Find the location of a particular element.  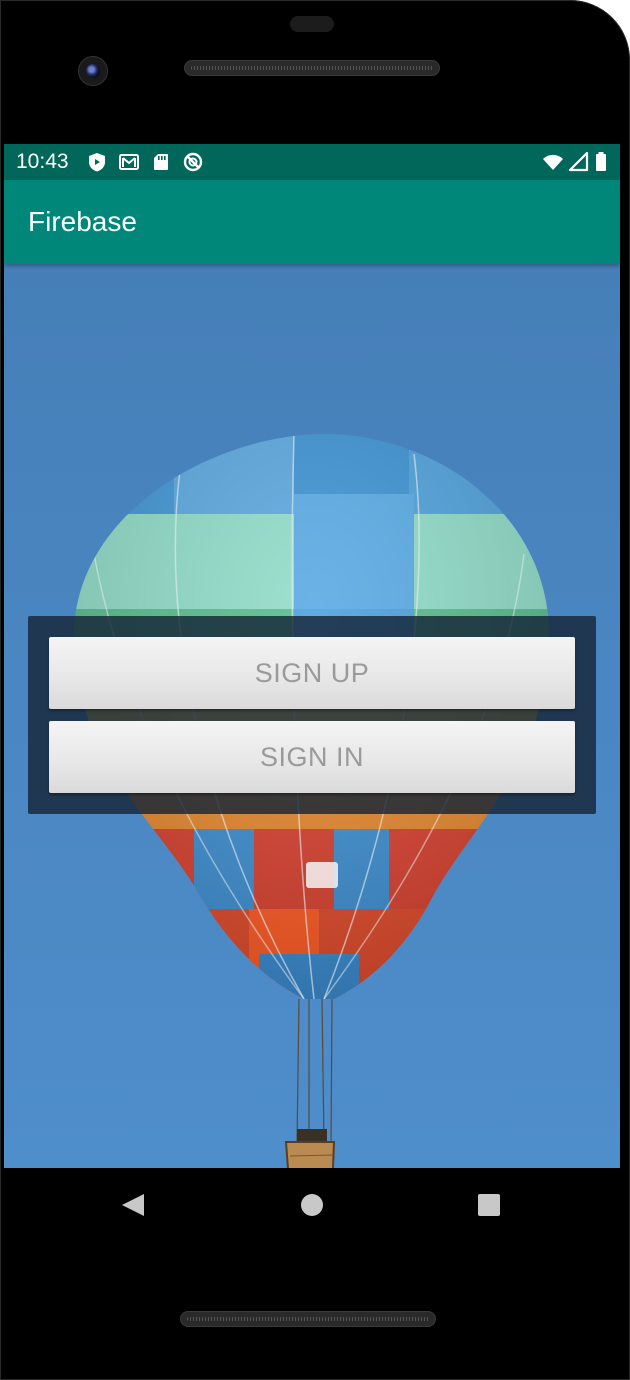

home-icon is located at coordinates (312, 1205).